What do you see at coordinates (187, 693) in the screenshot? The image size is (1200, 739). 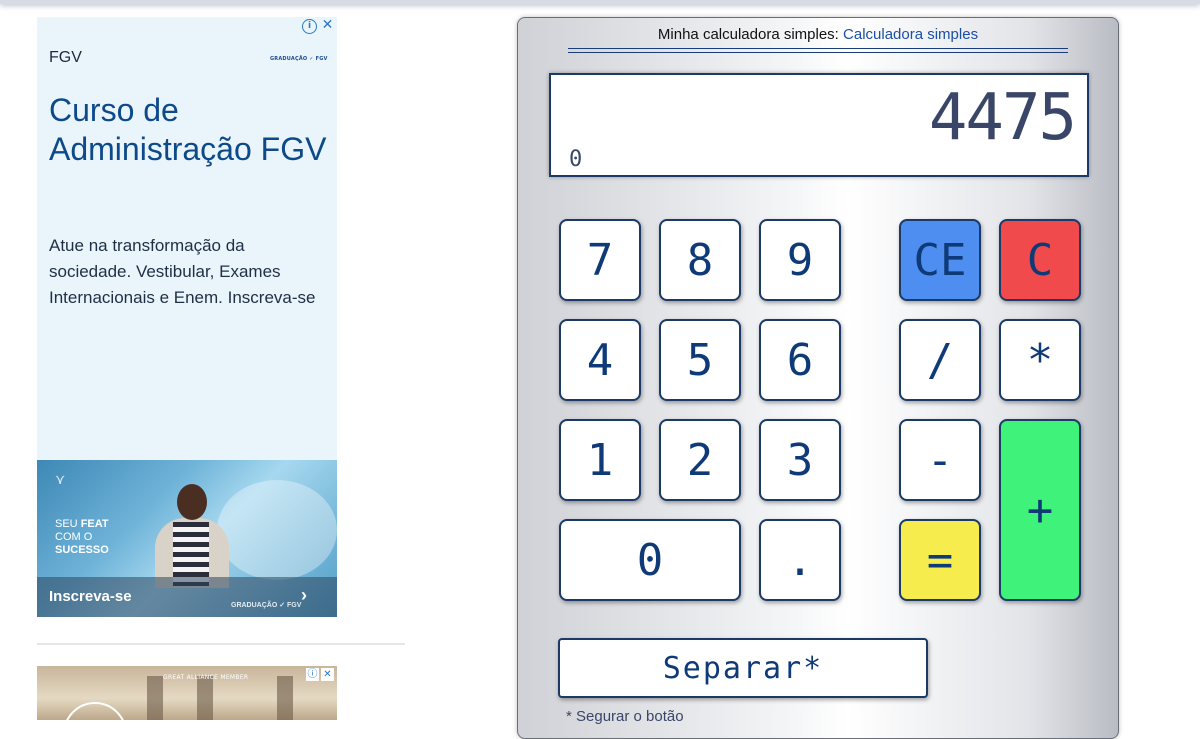 I see `advertisement-secondary: GREAT ALLIANCE MEMBER ⓘ ✕` at bounding box center [187, 693].